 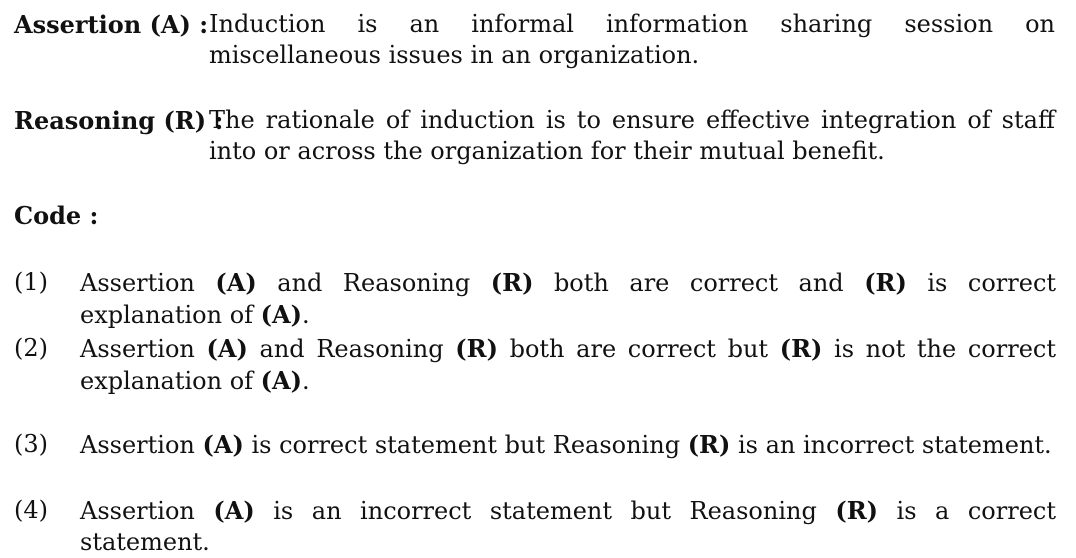 I want to click on option-text-part: both are correct but, so click(x=638, y=349).